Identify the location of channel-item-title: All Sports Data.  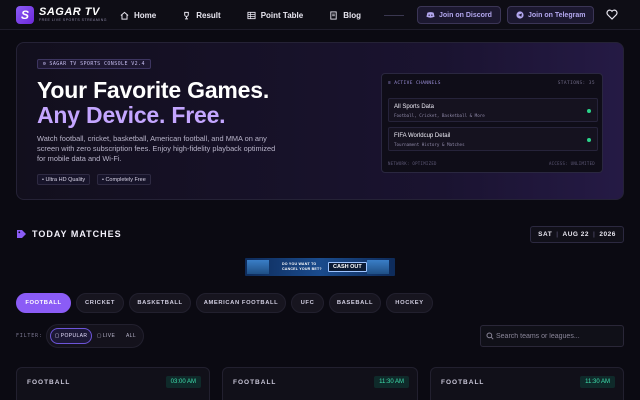
(414, 107).